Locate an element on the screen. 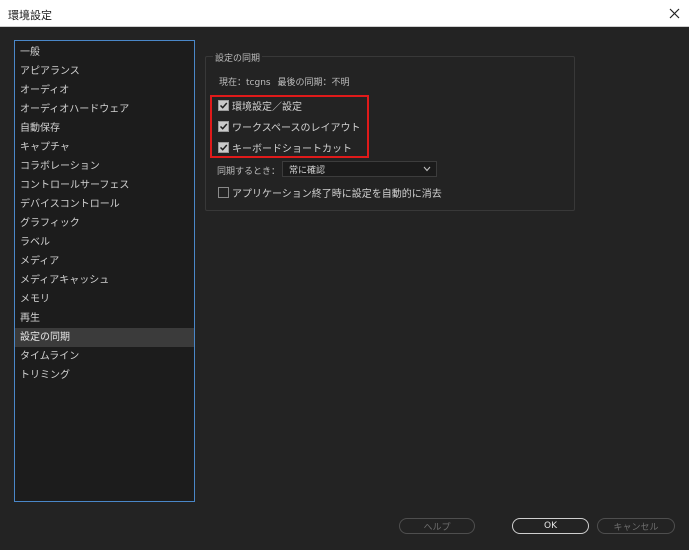  checkbox-label: 環境設定／設定 is located at coordinates (267, 107).